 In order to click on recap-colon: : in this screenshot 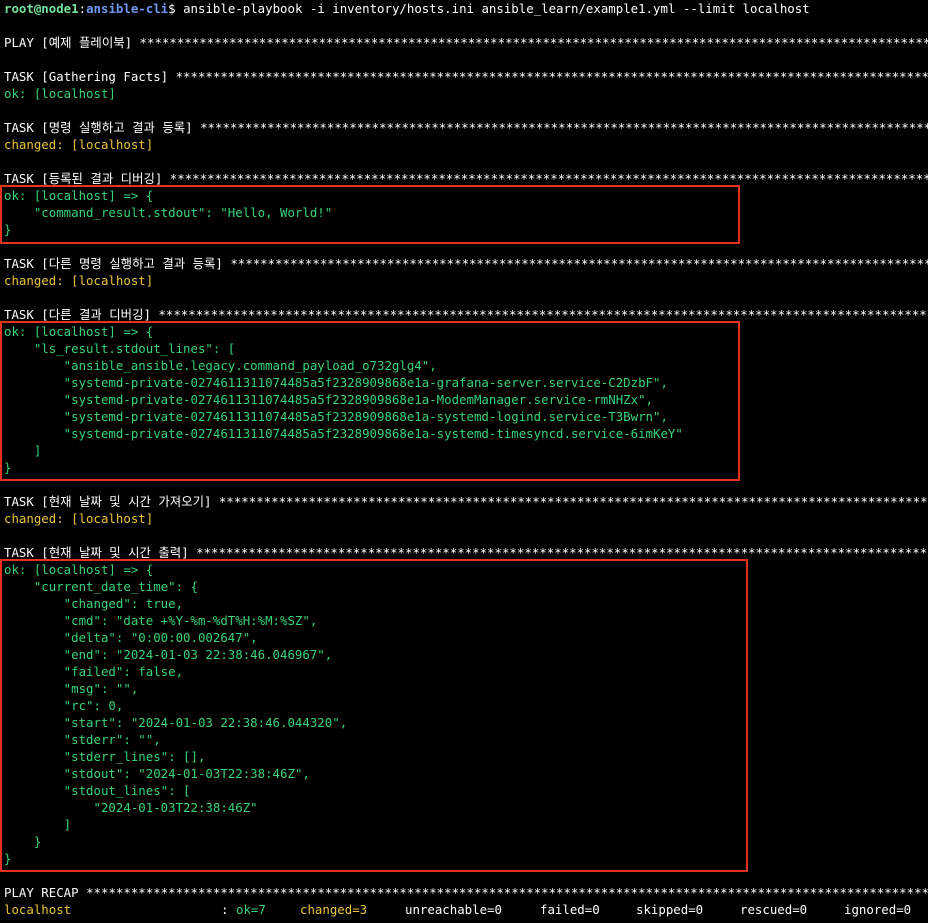, I will do `click(228, 909)`.